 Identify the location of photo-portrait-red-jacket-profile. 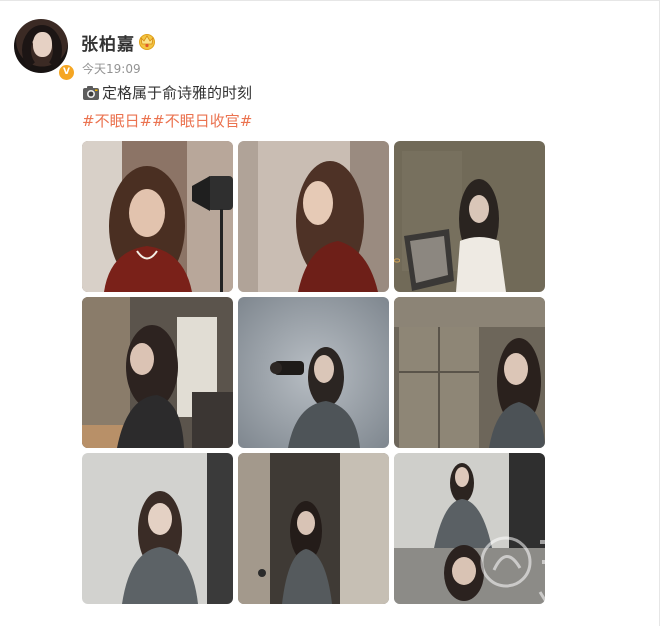
(313, 216).